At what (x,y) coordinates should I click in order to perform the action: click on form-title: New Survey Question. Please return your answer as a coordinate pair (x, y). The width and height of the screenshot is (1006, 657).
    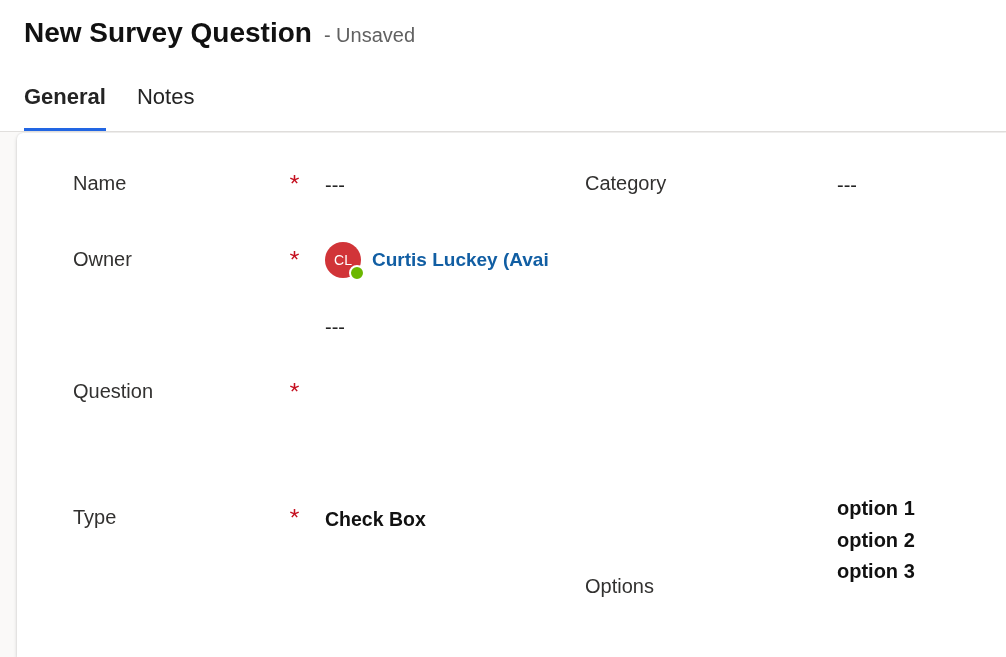
    Looking at the image, I should click on (168, 33).